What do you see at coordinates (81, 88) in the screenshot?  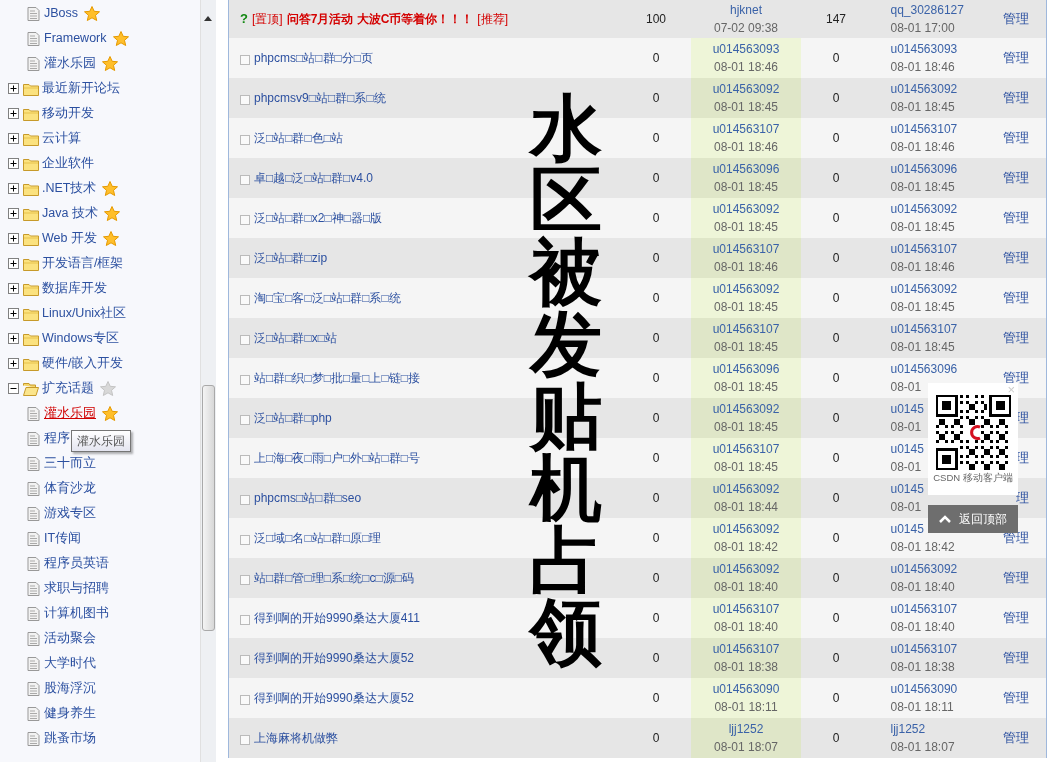 I see `category-link: 最近新开论坛` at bounding box center [81, 88].